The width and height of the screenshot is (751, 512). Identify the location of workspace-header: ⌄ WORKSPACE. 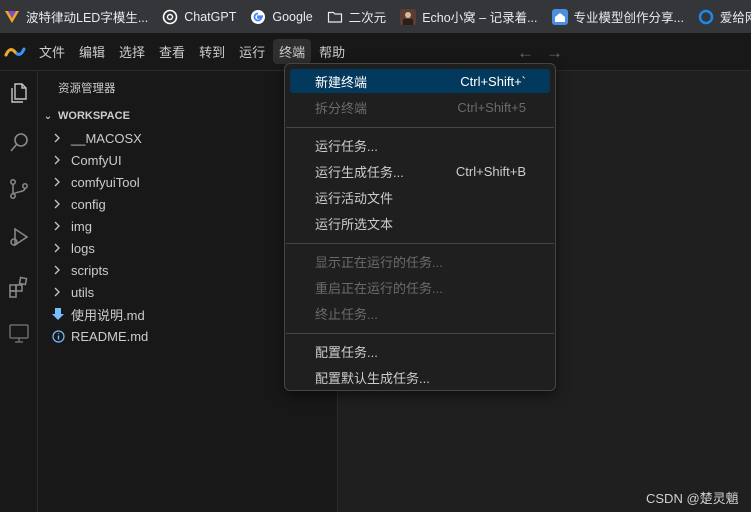
(84, 116).